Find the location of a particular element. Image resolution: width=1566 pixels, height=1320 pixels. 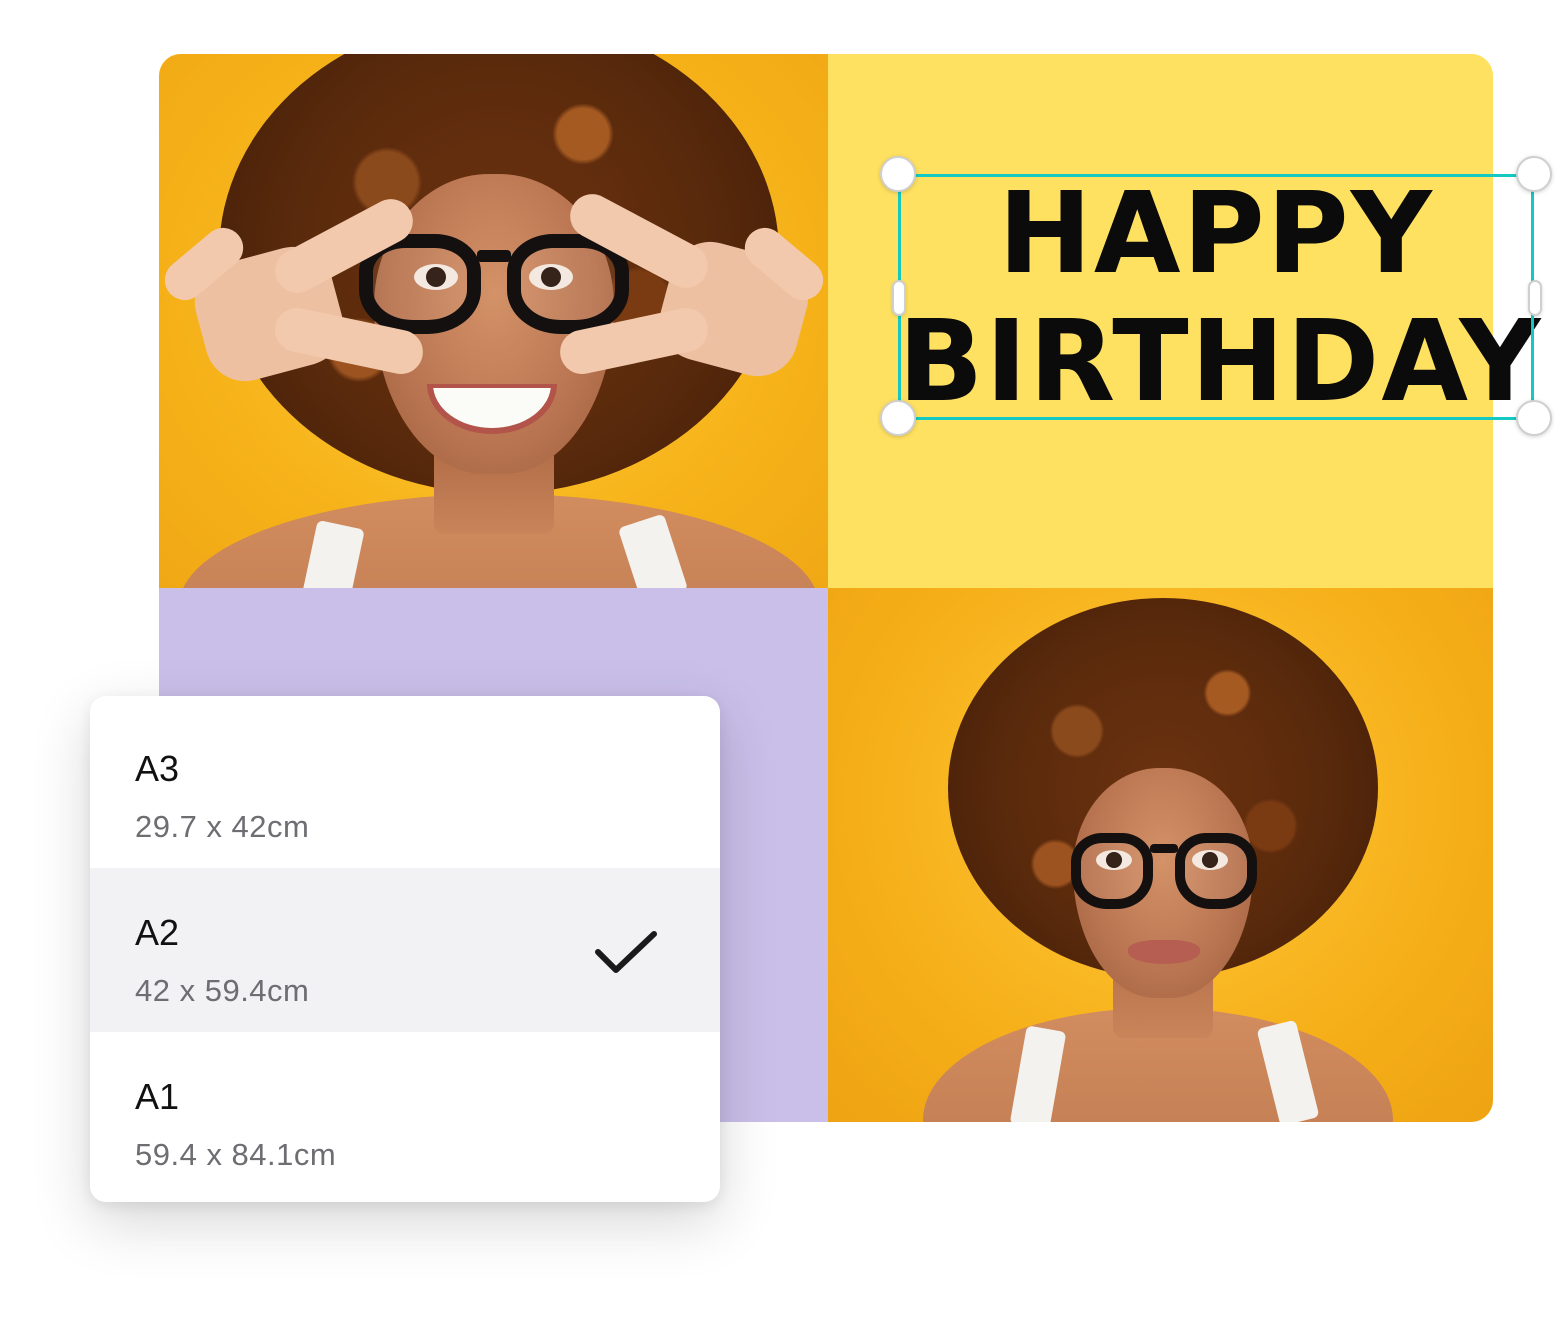

size-option-name: A3 is located at coordinates (157, 768).